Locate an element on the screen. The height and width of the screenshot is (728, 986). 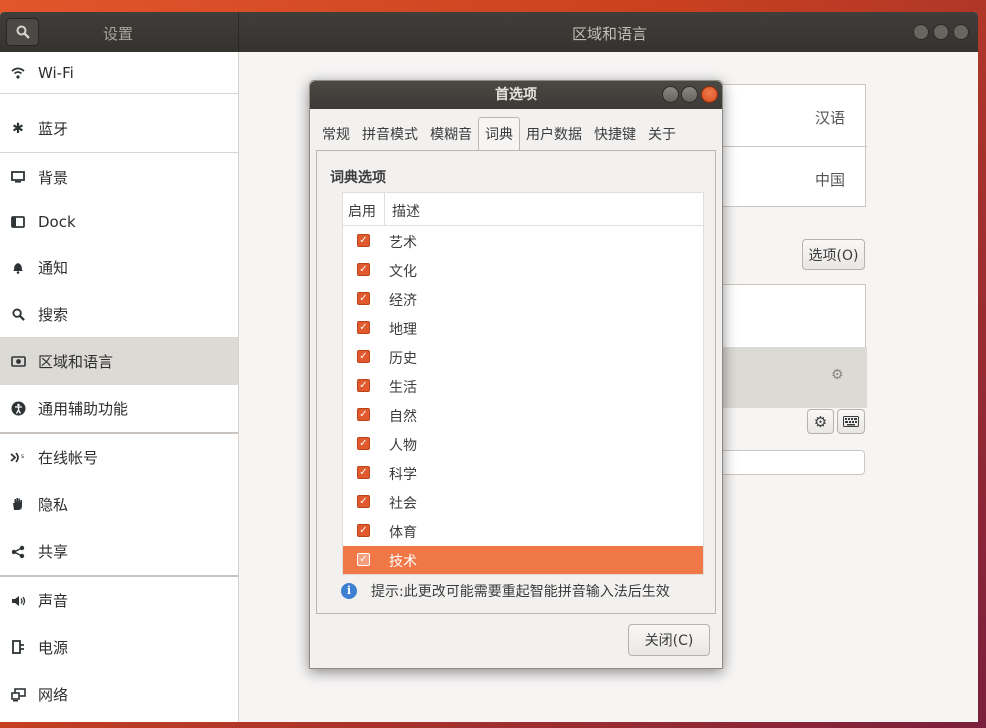
list-item-selected: ✓ 技术 is located at coordinates (523, 560).